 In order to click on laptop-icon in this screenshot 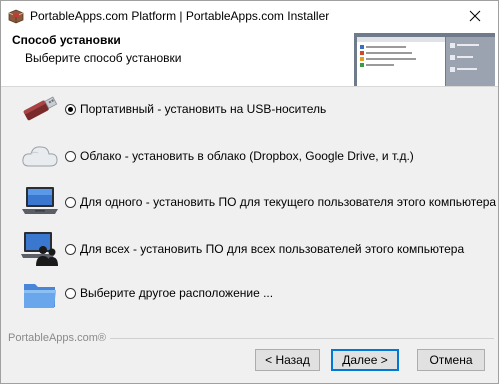, I will do `click(40, 200)`.